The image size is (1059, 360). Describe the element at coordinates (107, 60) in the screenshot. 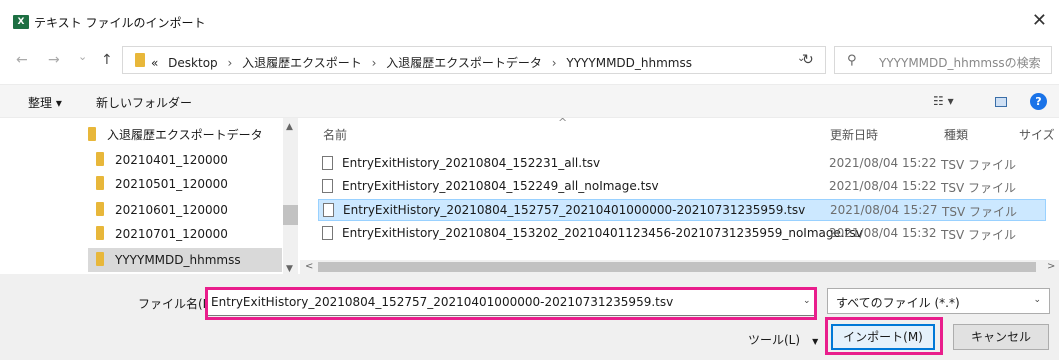

I see `up-arrow-icon: ↑` at that location.